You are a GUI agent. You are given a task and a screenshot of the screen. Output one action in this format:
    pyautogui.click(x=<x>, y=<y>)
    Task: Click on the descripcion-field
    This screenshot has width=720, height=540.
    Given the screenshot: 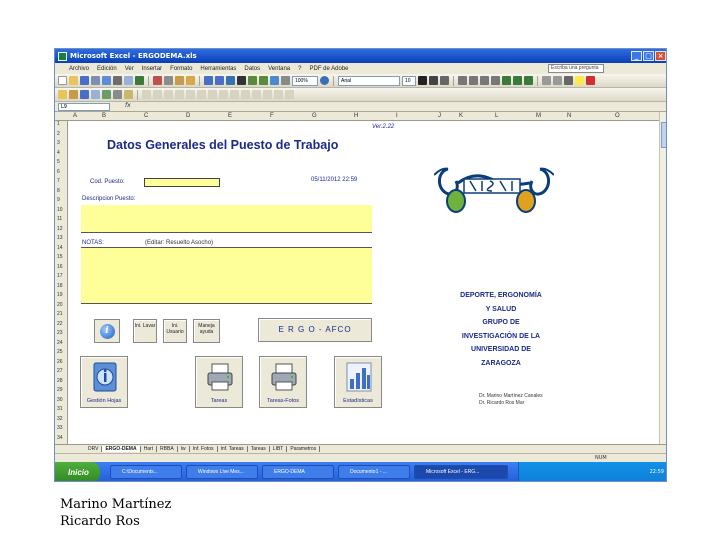 What is the action you would take?
    pyautogui.click(x=226, y=219)
    